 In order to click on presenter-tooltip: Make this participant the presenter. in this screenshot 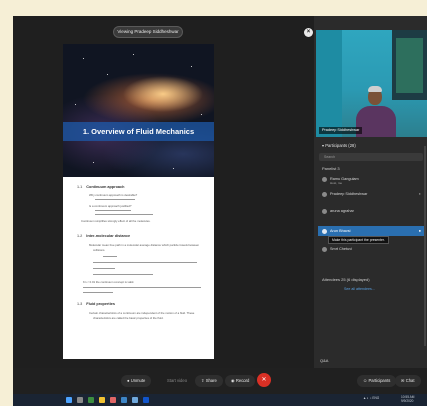, I will do `click(358, 240)`.